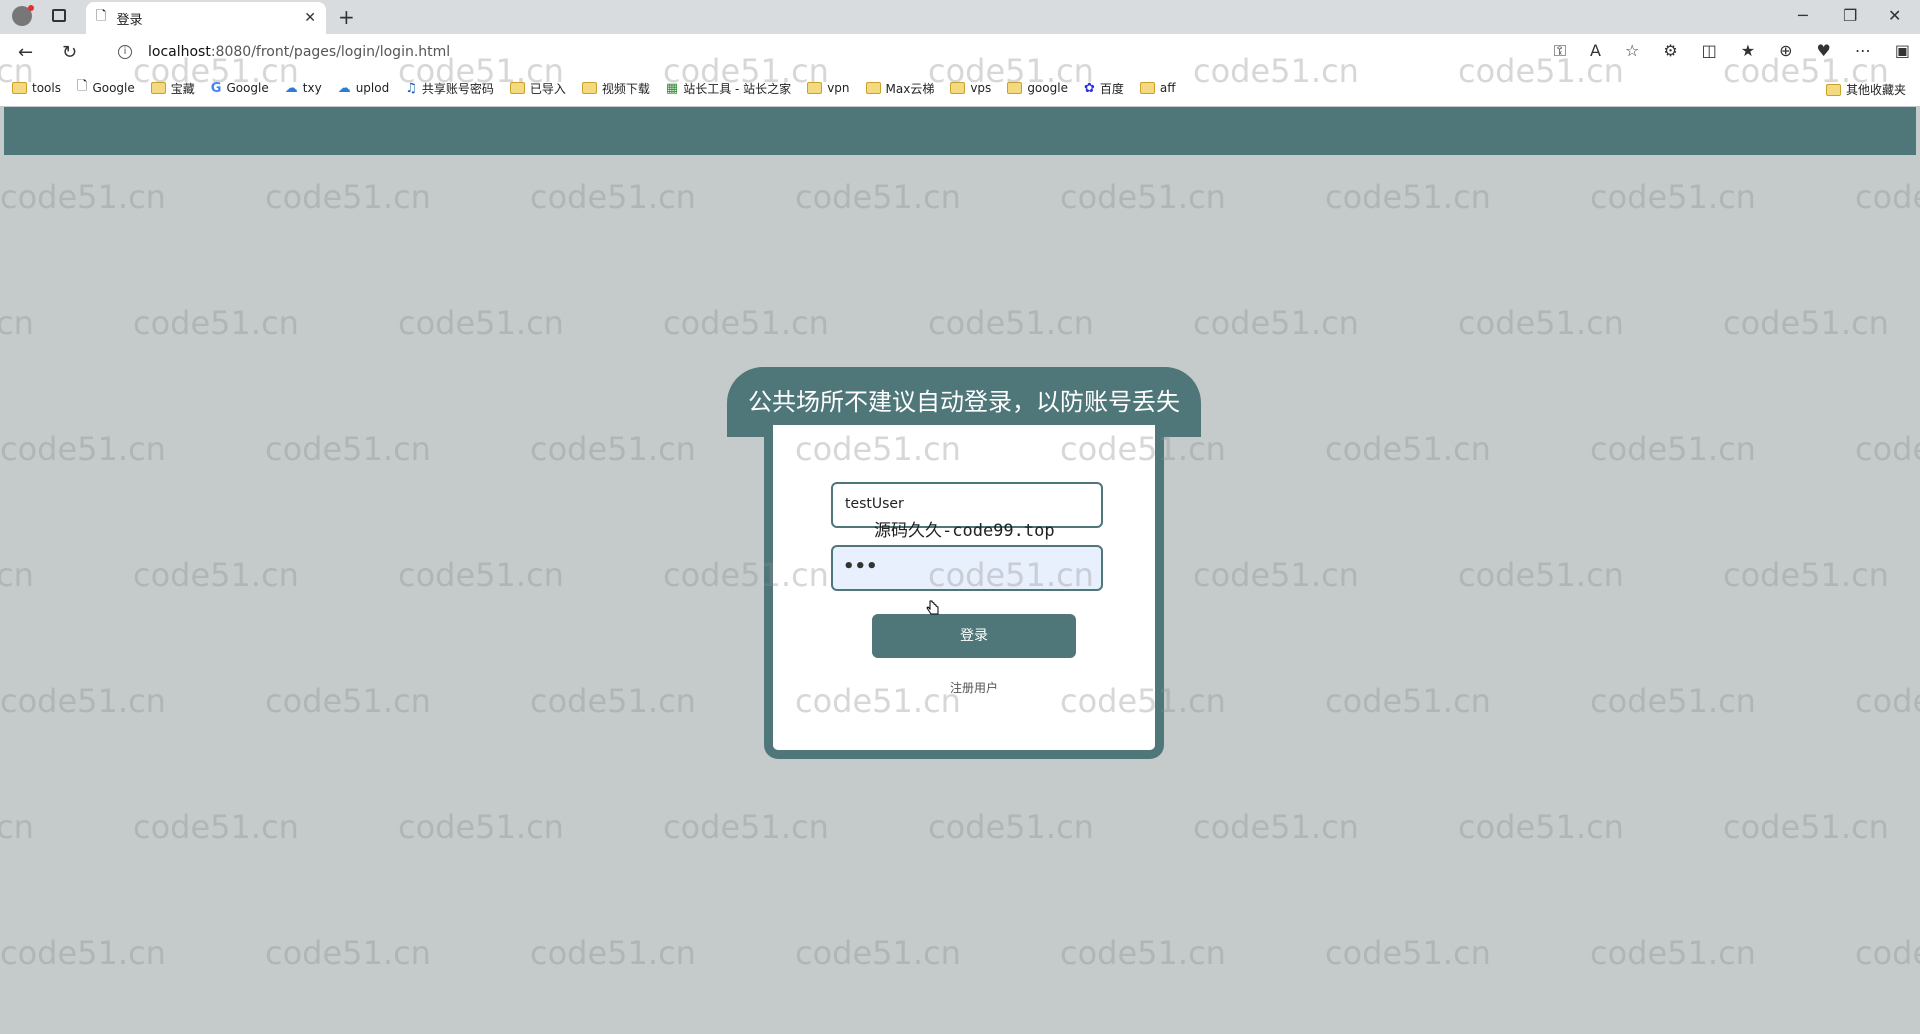 The image size is (1920, 1034). What do you see at coordinates (1902, 51) in the screenshot?
I see `sidebar-icon: ▣` at bounding box center [1902, 51].